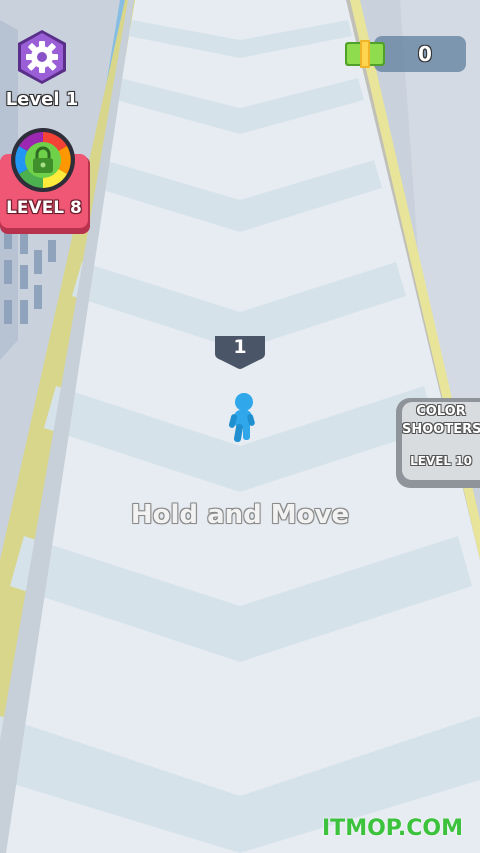 The width and height of the screenshot is (480, 853). I want to click on crowd-count-badge: 1, so click(240, 352).